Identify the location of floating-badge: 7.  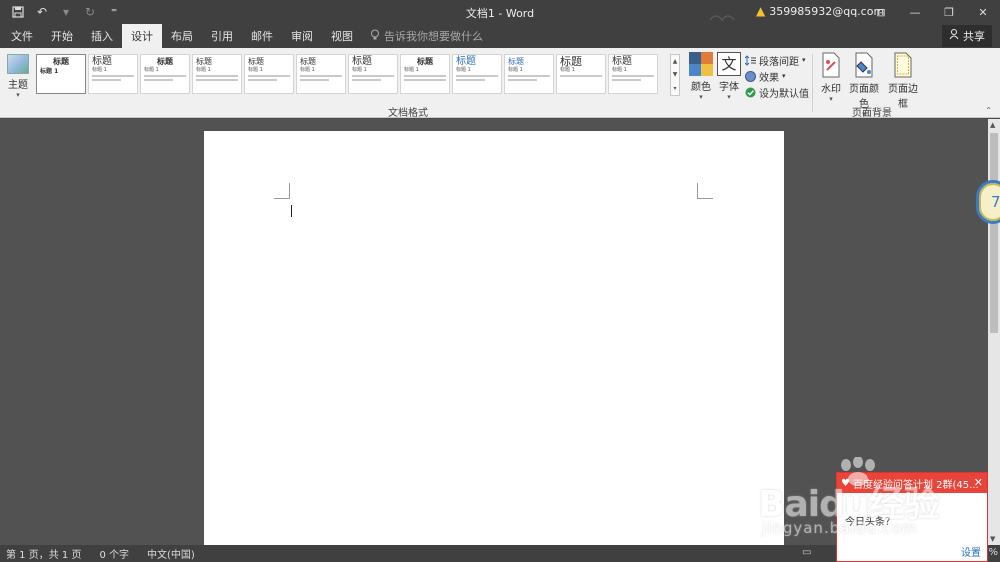
(988, 202).